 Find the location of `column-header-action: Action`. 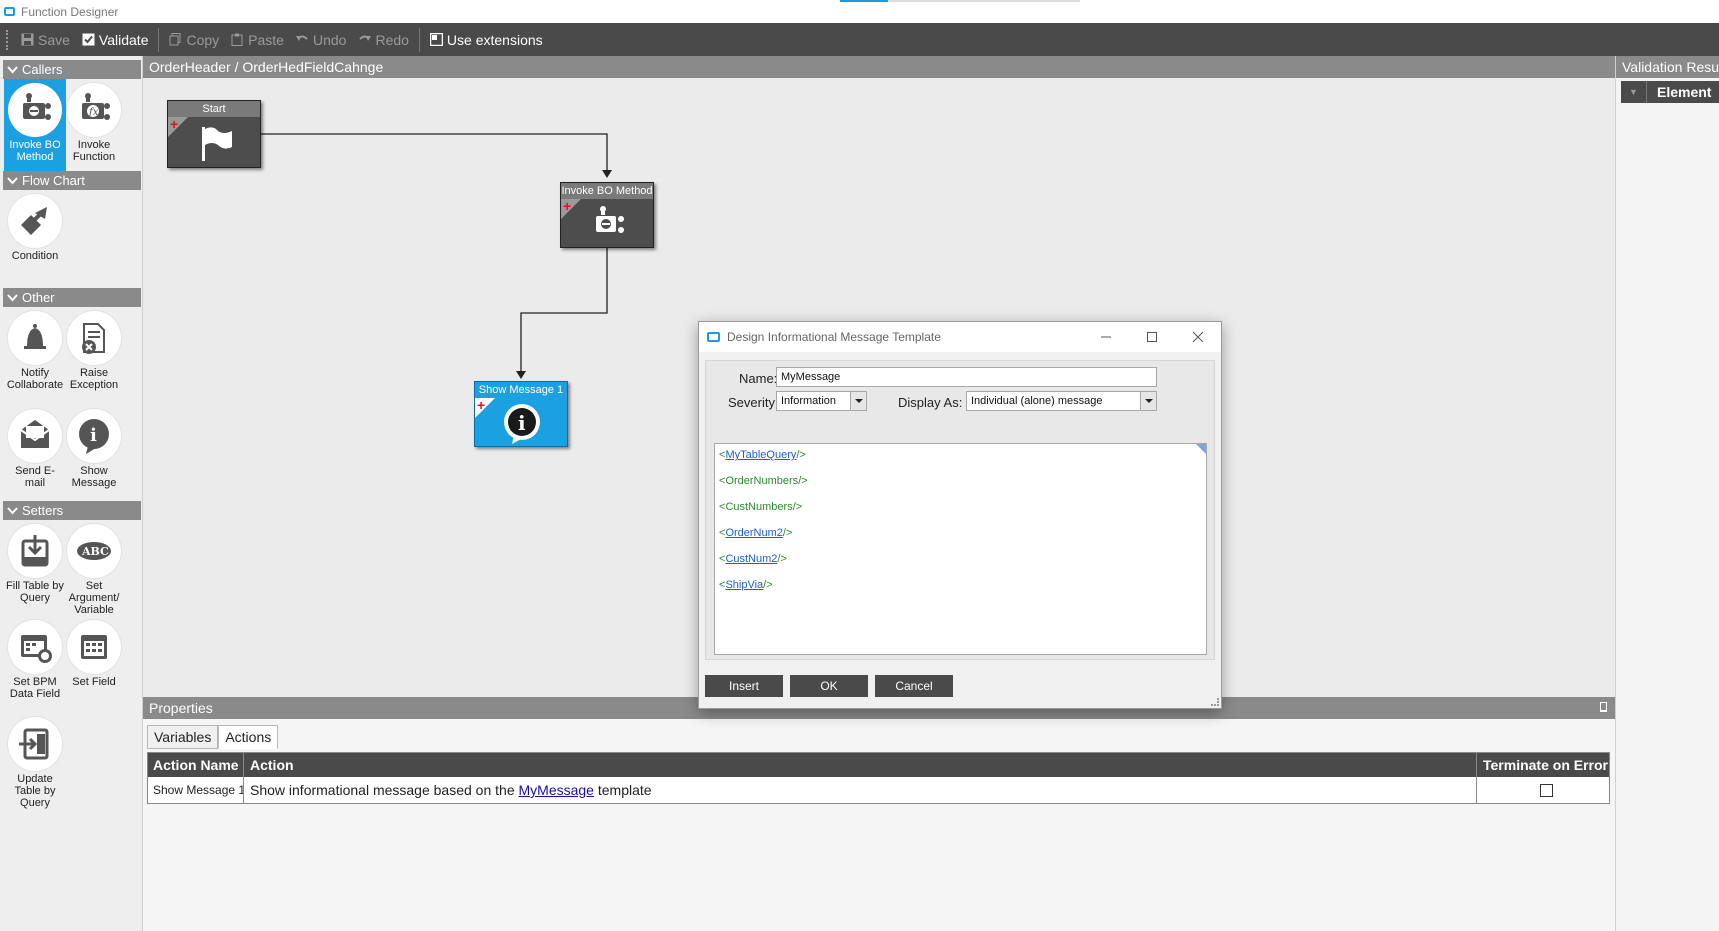

column-header-action: Action is located at coordinates (860, 765).